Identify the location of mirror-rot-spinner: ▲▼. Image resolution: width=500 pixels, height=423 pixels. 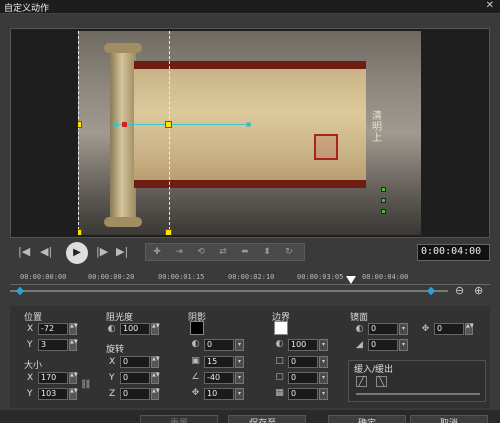
(469, 329).